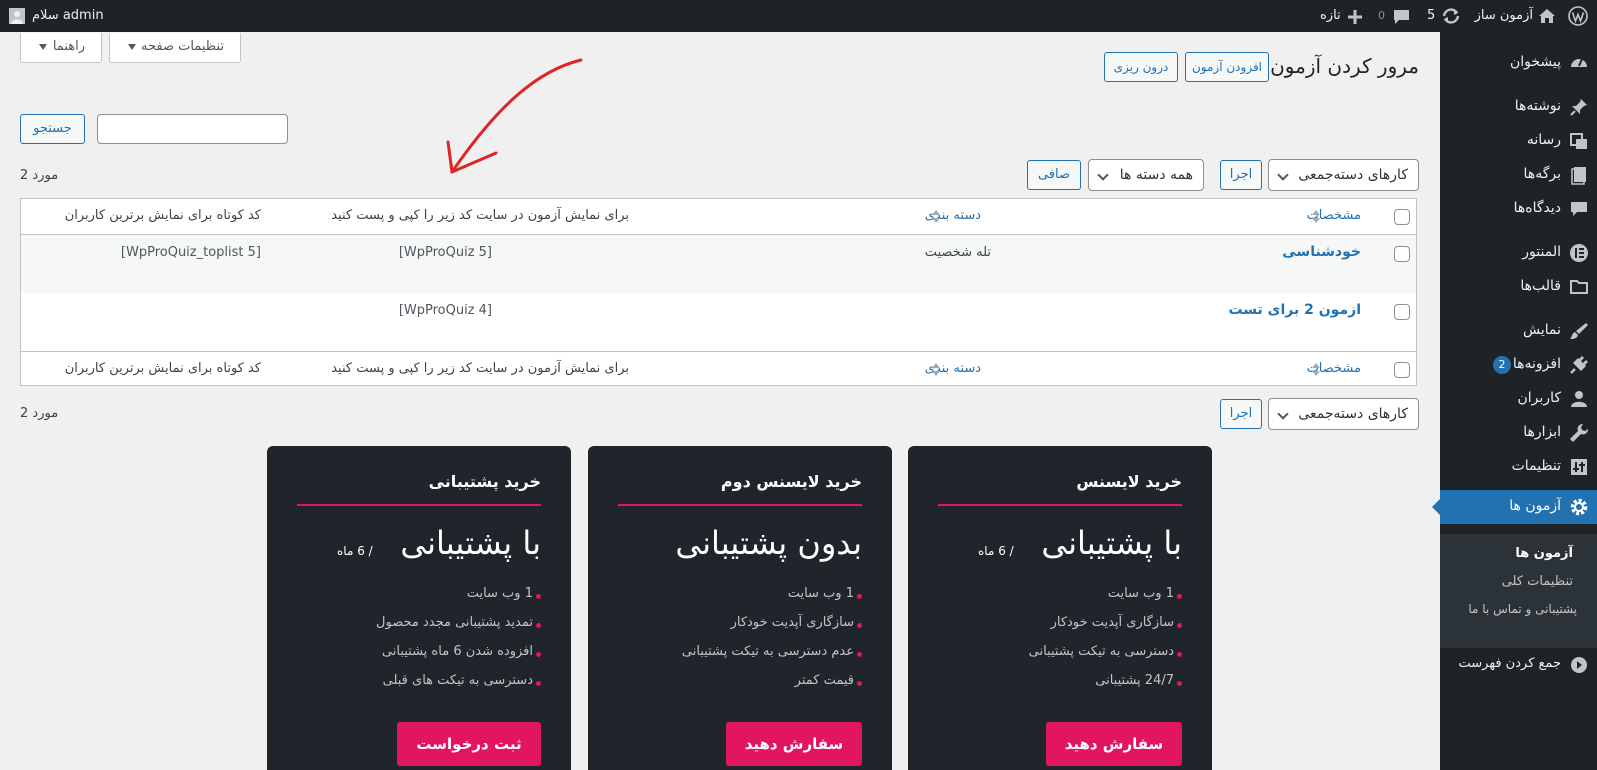  Describe the element at coordinates (190, 252) in the screenshot. I see `quiz-toplist-shortcode: [WpProQuiz_toplist 5]` at that location.